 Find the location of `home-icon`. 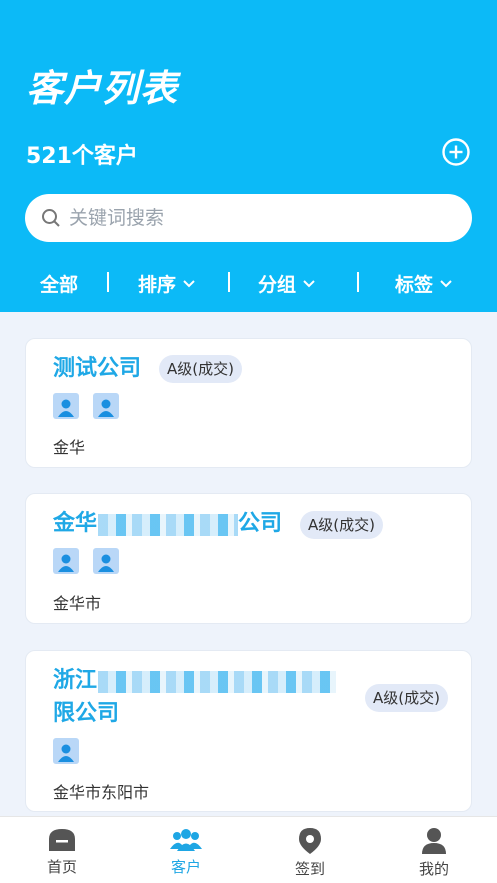

home-icon is located at coordinates (62, 840).